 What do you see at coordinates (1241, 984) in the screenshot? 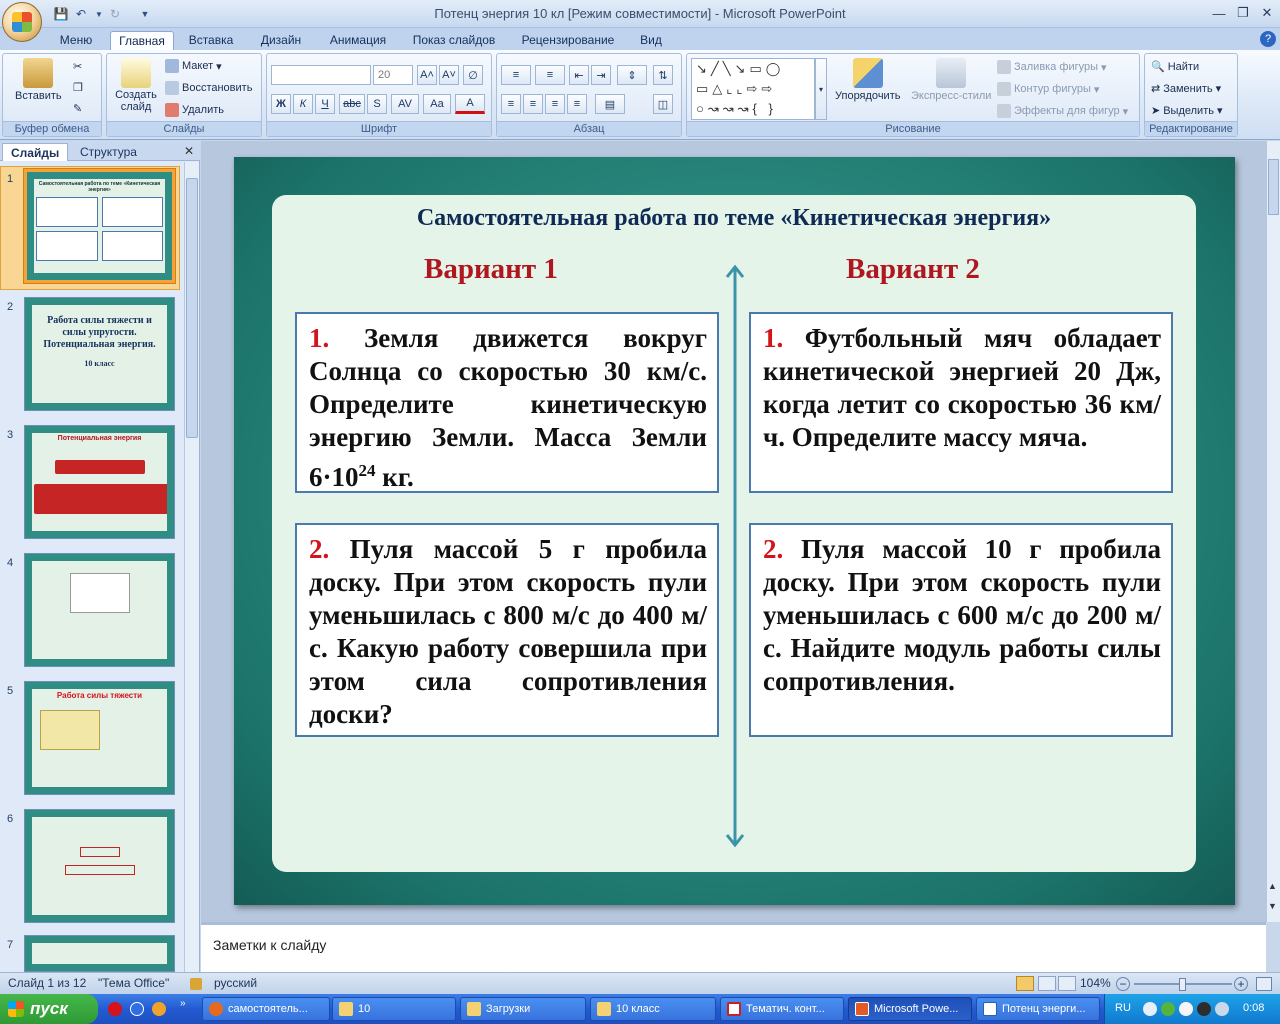
I see `zoom-in-icon: +` at bounding box center [1241, 984].